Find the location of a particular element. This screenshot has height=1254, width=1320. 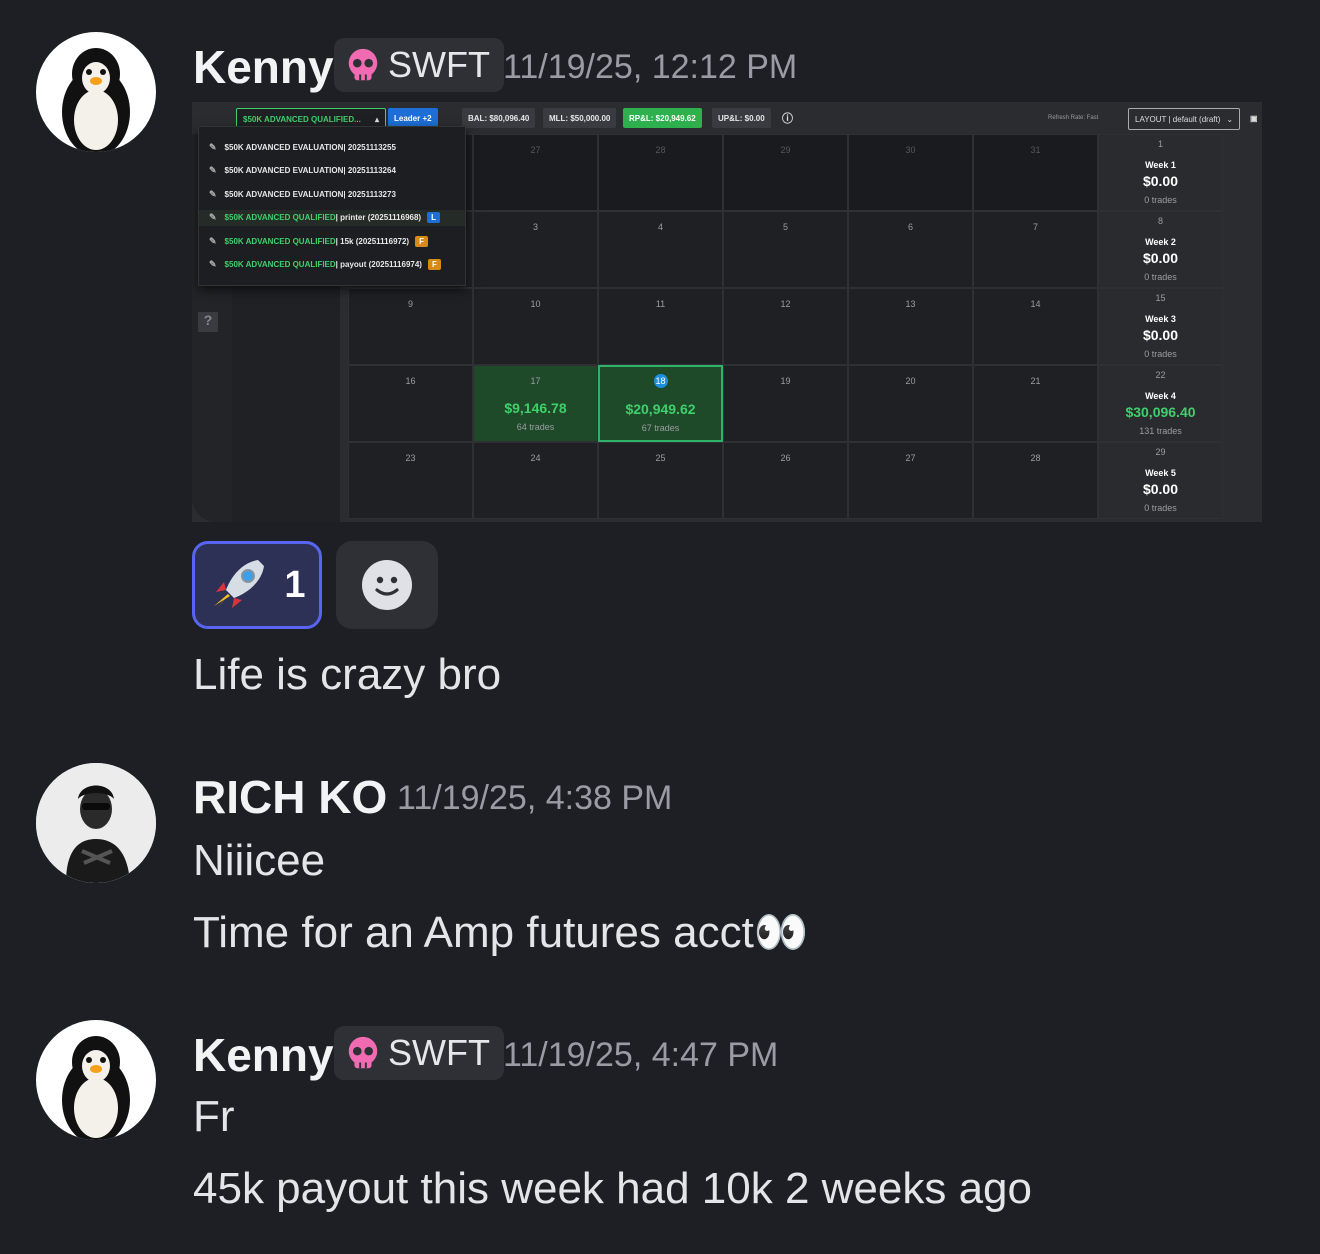

day-number: 18 is located at coordinates (660, 381).